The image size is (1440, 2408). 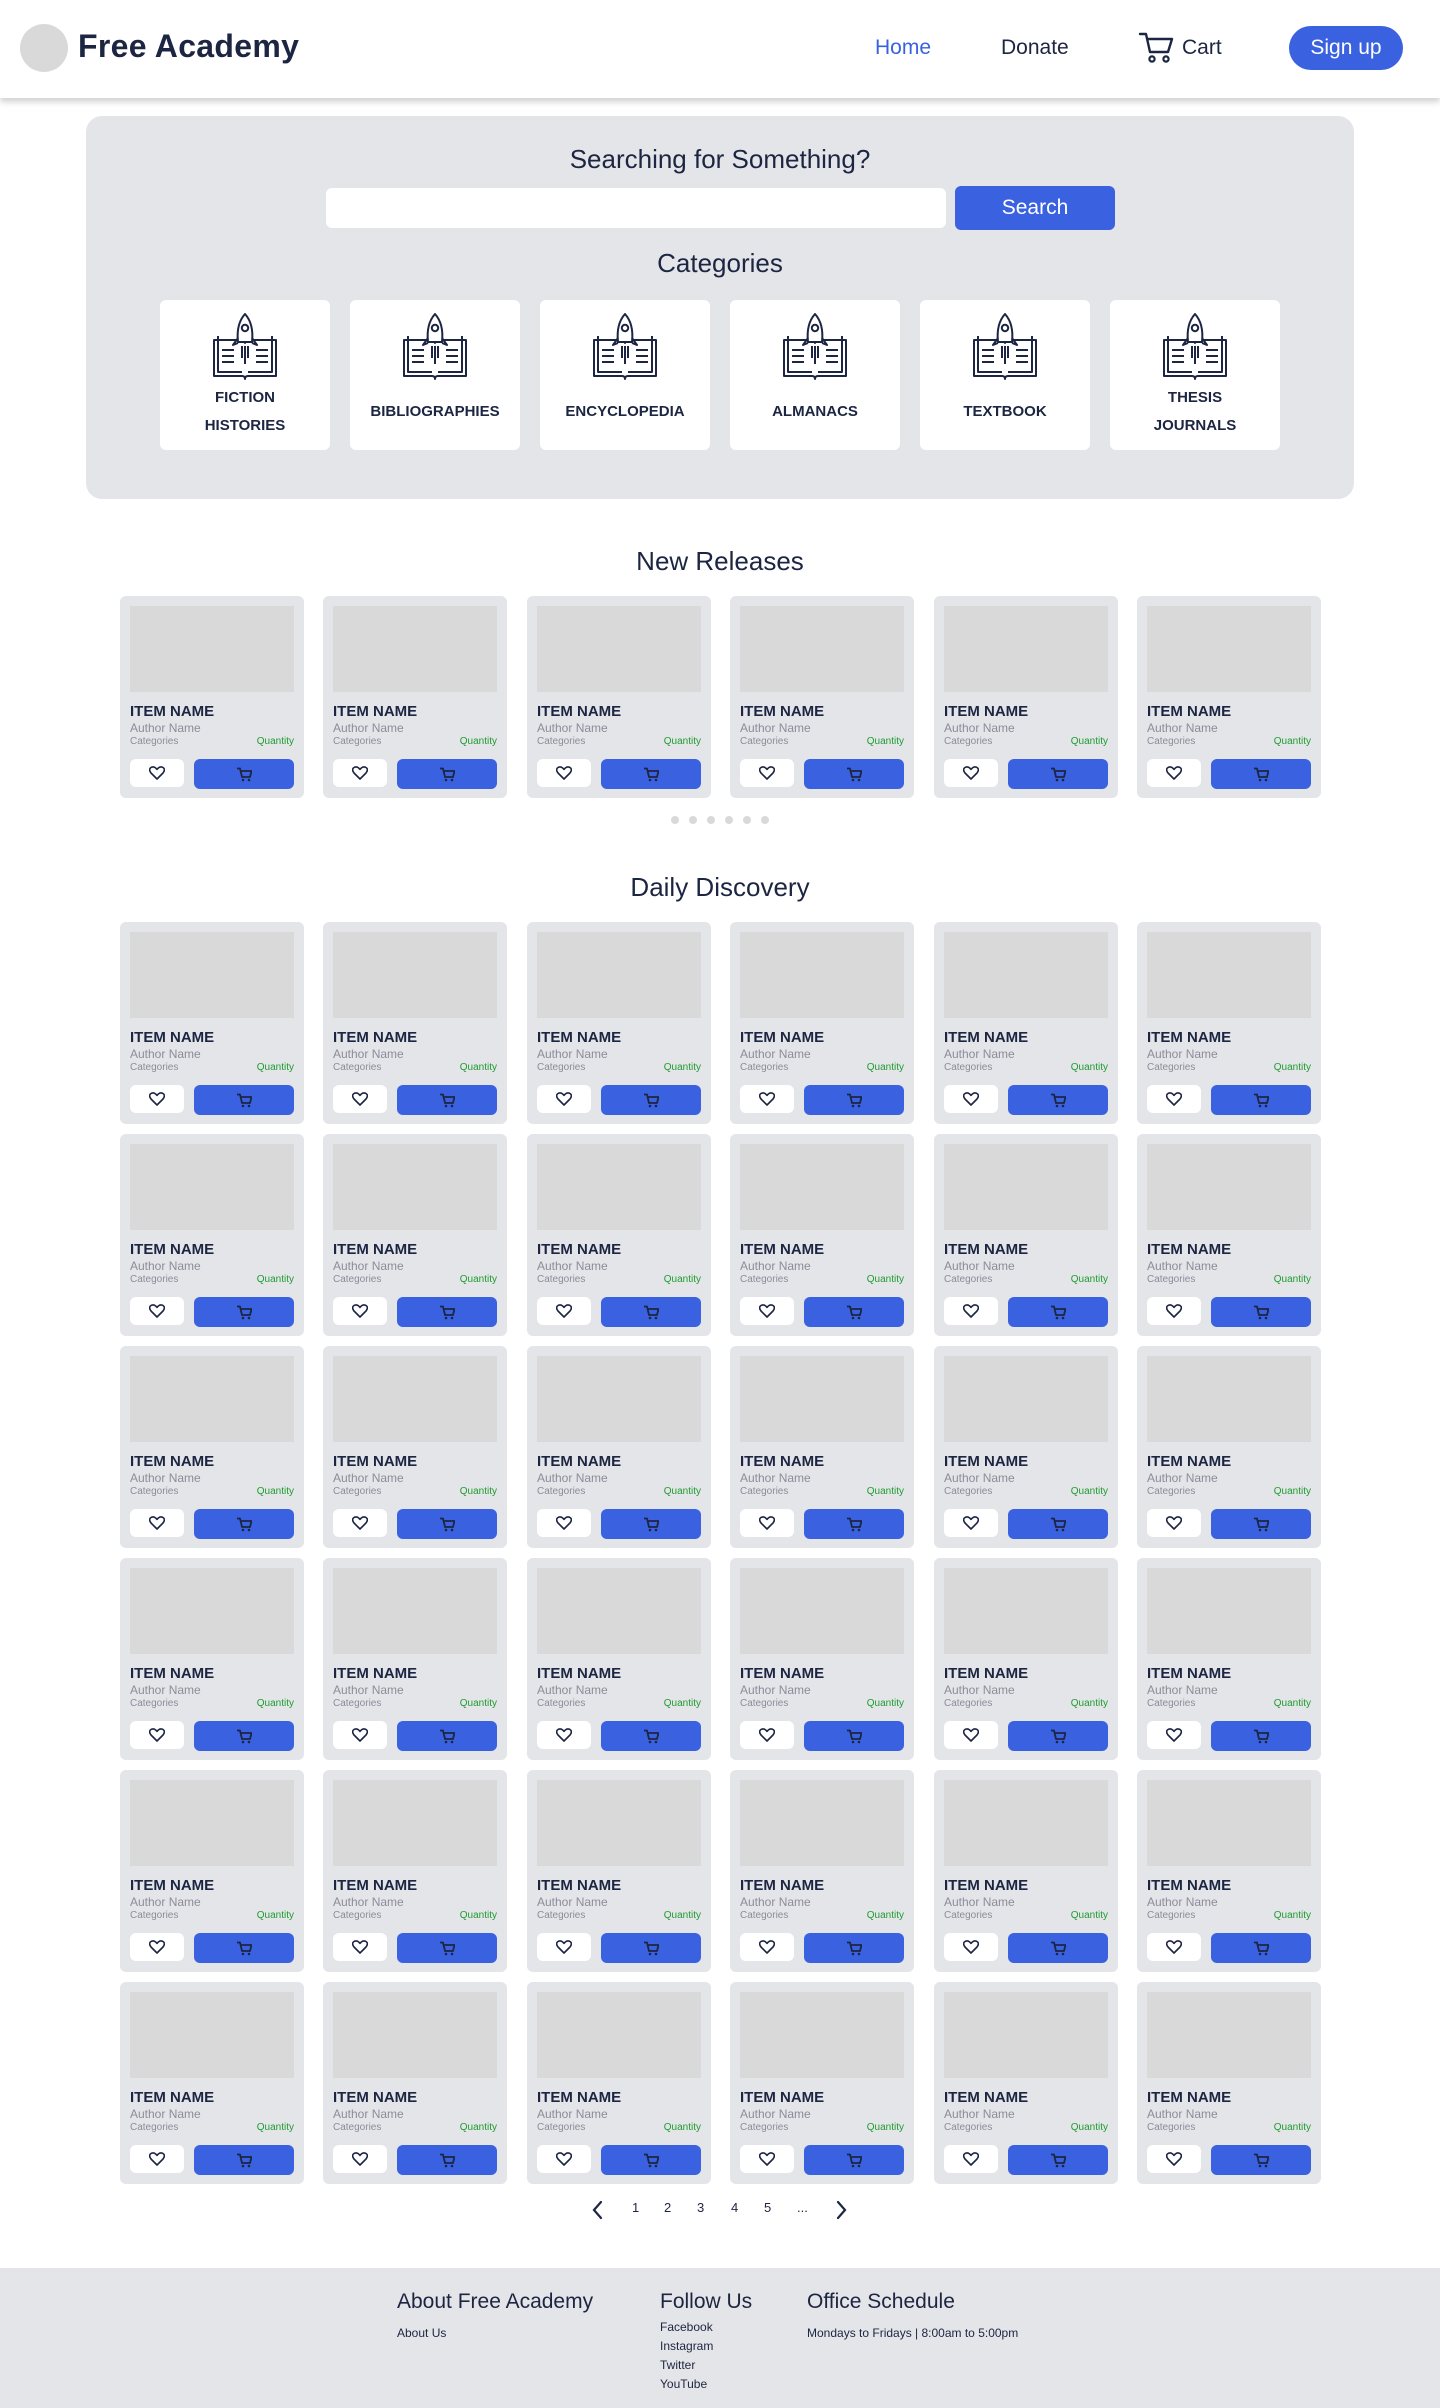 I want to click on page-link: 4, so click(x=734, y=2207).